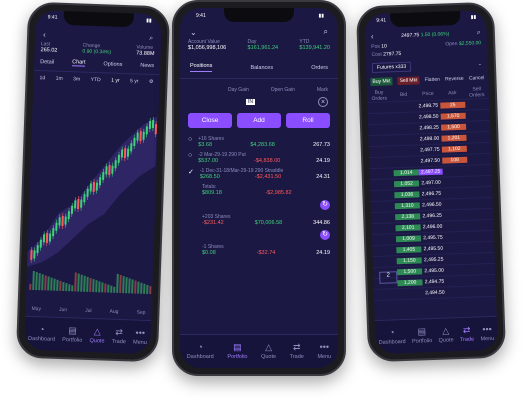 The height and width of the screenshot is (398, 523). I want to click on buy-mkt-button: Buy Mkt, so click(381, 82).